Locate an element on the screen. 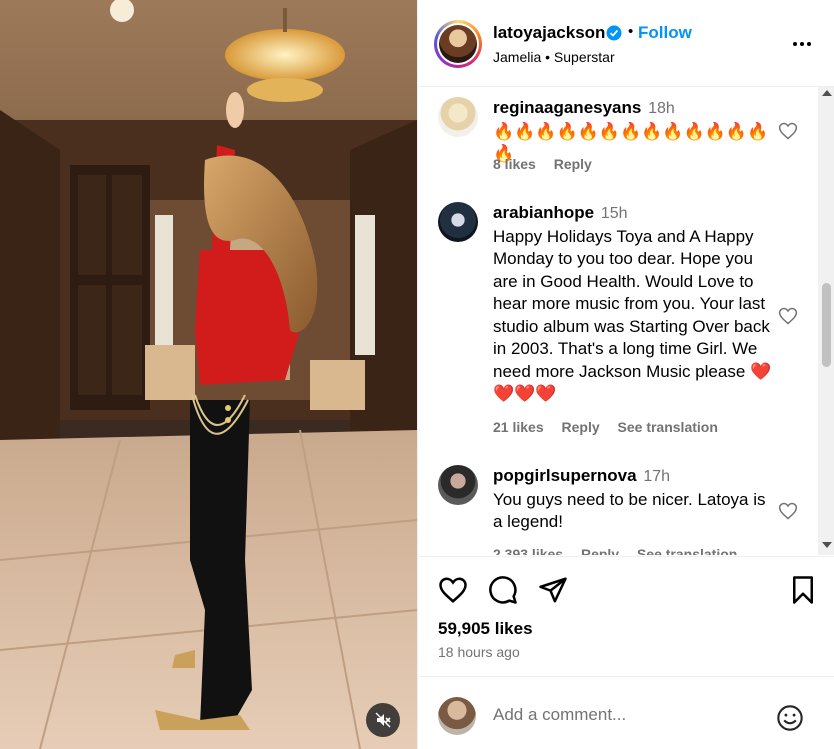 The width and height of the screenshot is (834, 749). comment-username: arabianhope is located at coordinates (543, 212).